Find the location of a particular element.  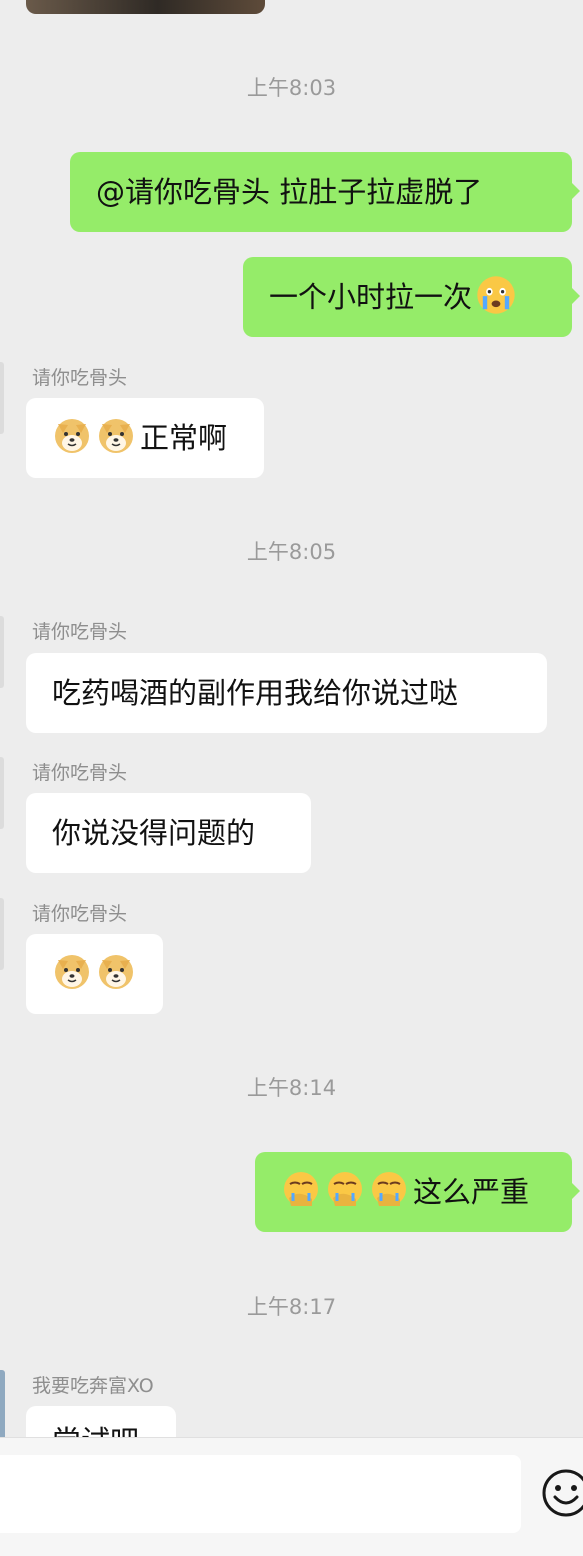

timestamp: 上午8:14 is located at coordinates (291, 1088).